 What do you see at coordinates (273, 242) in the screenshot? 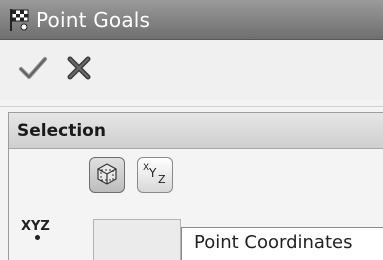
I see `tooltip-text: Point Coordinates` at bounding box center [273, 242].